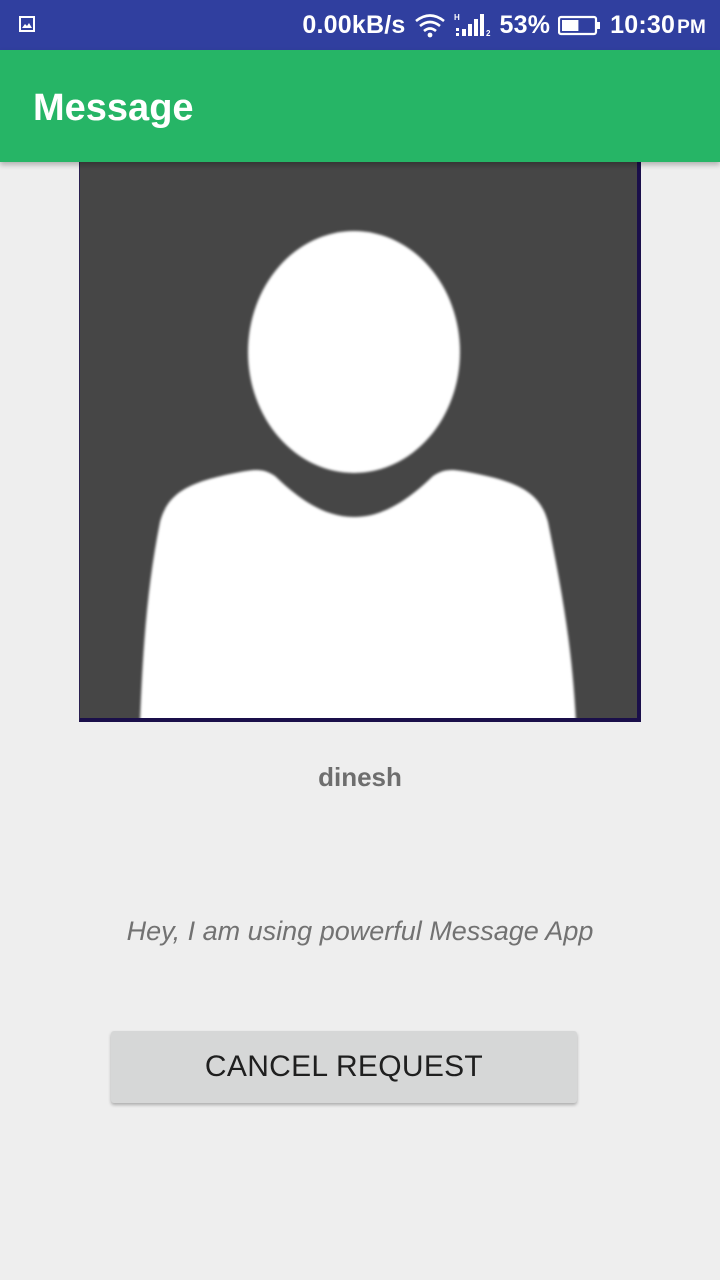 Image resolution: width=720 pixels, height=1280 pixels. Describe the element at coordinates (525, 24) in the screenshot. I see `battery-percent: 53%` at that location.